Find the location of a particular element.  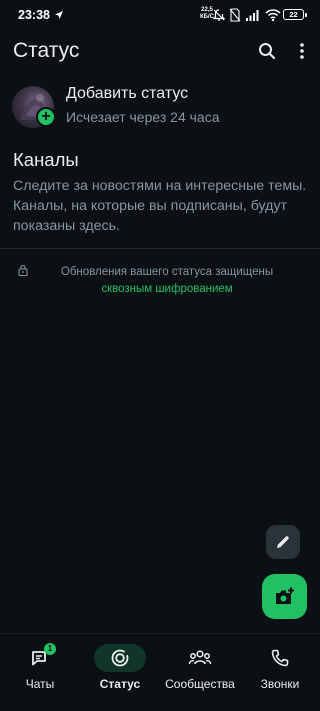

search-icon is located at coordinates (267, 51).